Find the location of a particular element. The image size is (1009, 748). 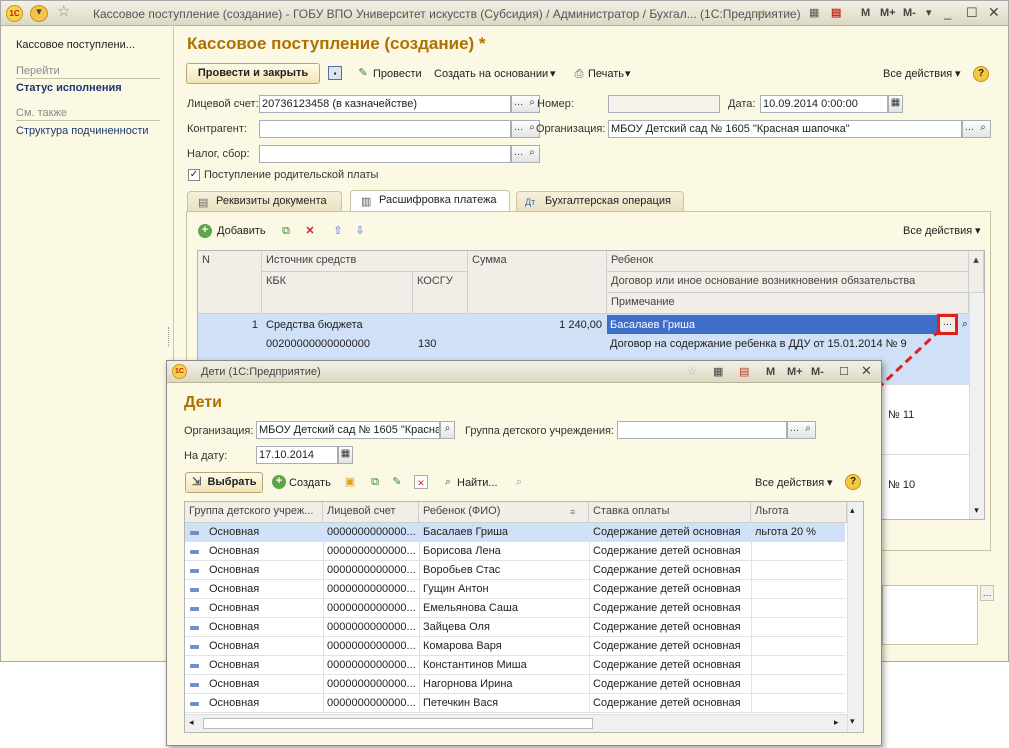

cancel-search-icon: ⌕ is located at coordinates (519, 482).